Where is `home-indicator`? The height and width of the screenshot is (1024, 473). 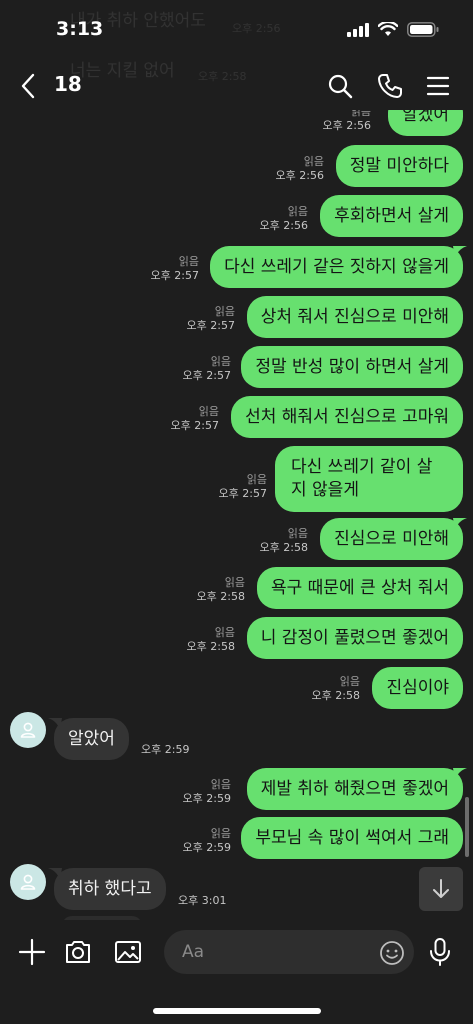 home-indicator is located at coordinates (237, 1011).